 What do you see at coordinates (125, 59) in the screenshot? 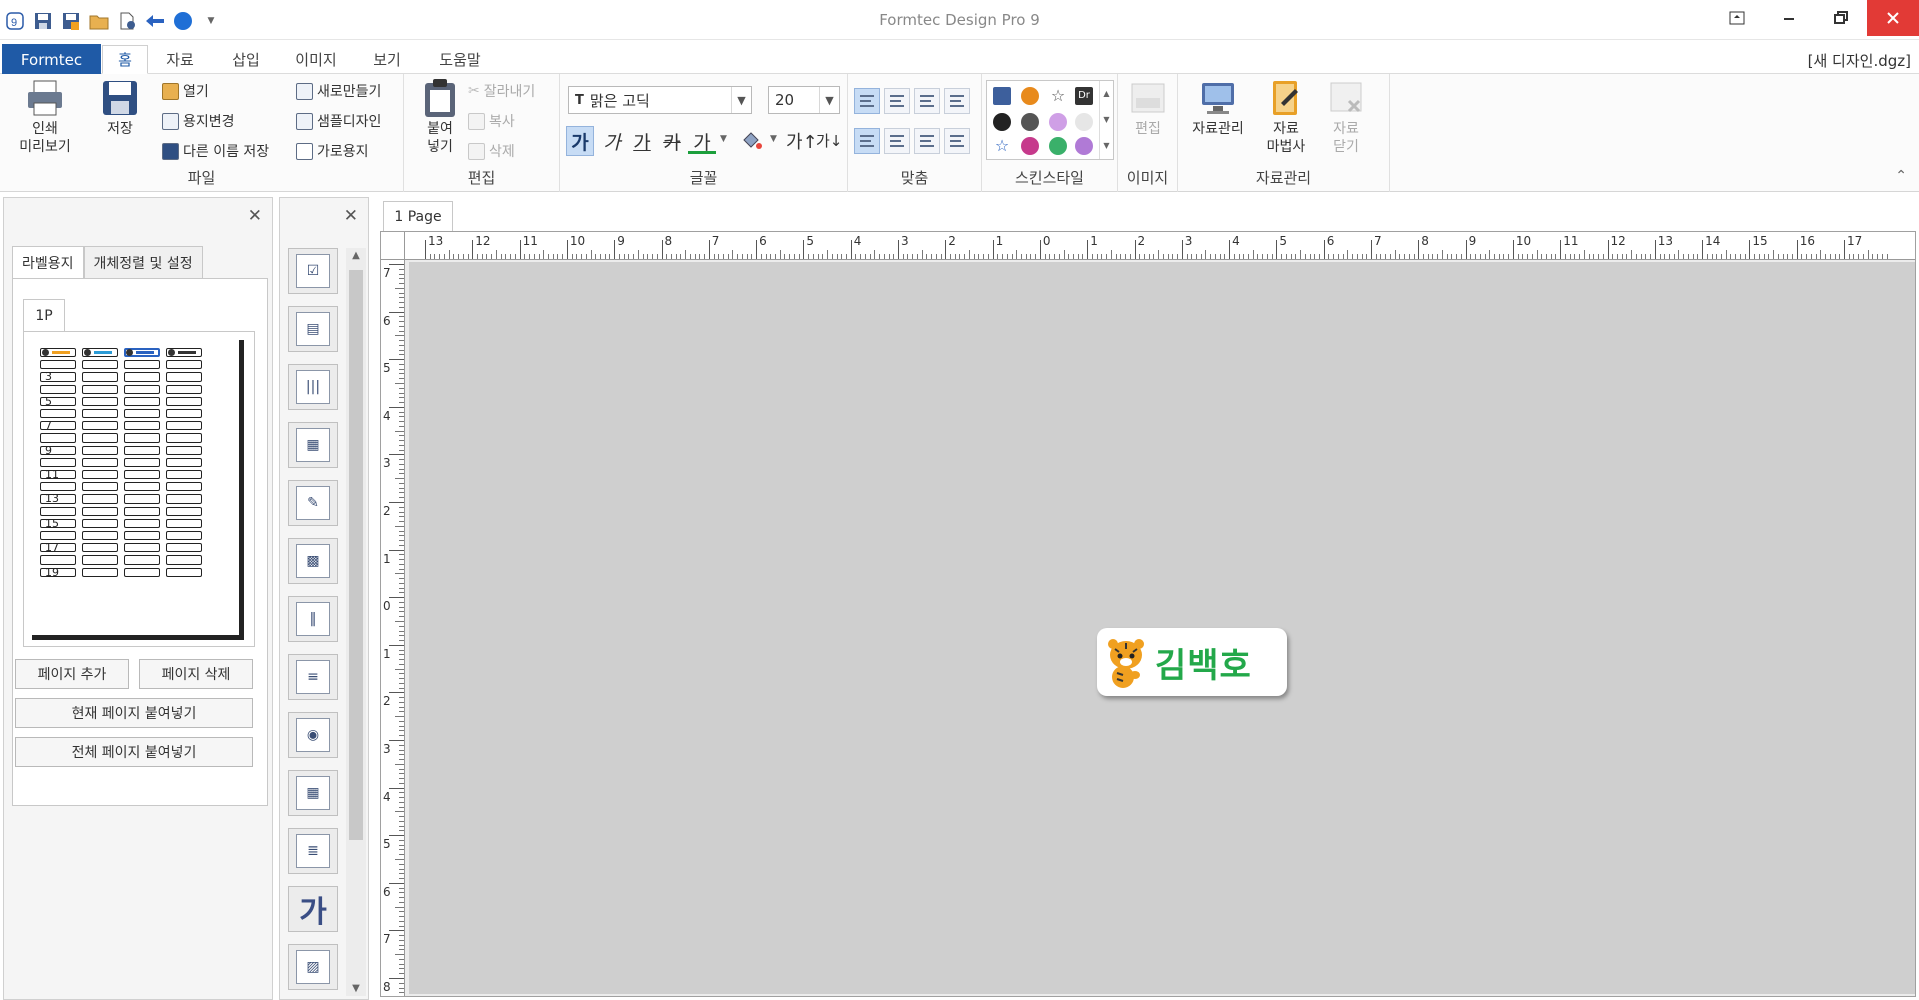
I see `tab-home: 홈` at bounding box center [125, 59].